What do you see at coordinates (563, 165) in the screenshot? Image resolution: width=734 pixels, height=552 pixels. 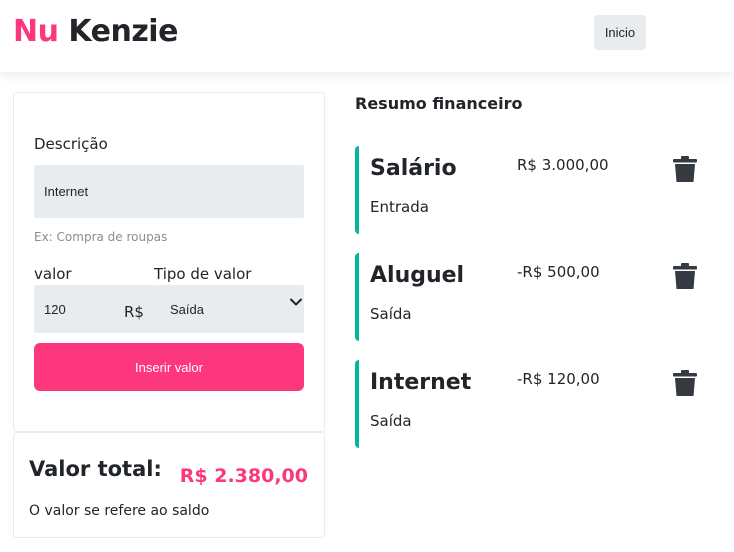 I see `entry-amount: R$ 3.000,00` at bounding box center [563, 165].